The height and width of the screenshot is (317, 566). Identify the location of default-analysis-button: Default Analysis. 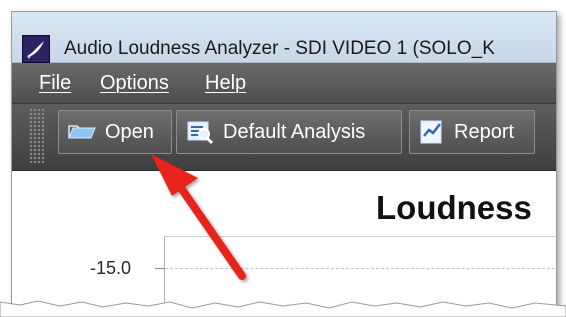
(289, 132).